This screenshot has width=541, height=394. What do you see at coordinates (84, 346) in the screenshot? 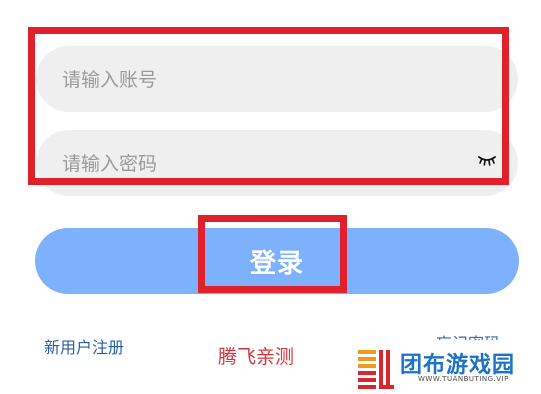
I see `register-link: 新用户注册` at bounding box center [84, 346].